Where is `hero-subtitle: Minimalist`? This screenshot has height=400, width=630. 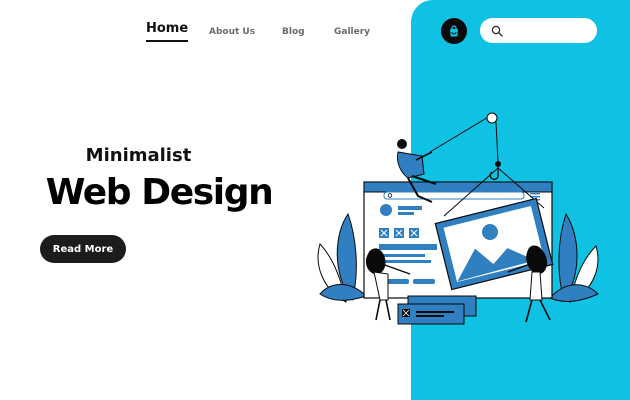 hero-subtitle: Minimalist is located at coordinates (138, 155).